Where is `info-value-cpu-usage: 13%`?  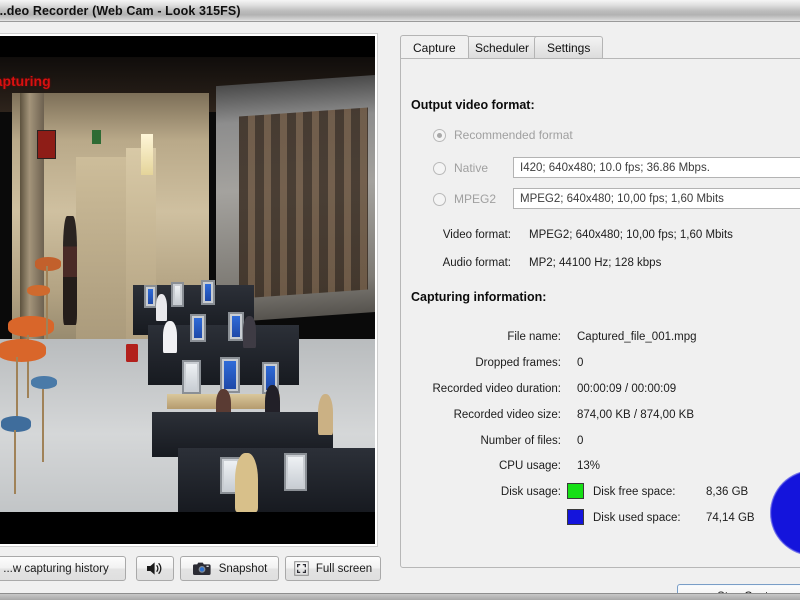 info-value-cpu-usage: 13% is located at coordinates (589, 466).